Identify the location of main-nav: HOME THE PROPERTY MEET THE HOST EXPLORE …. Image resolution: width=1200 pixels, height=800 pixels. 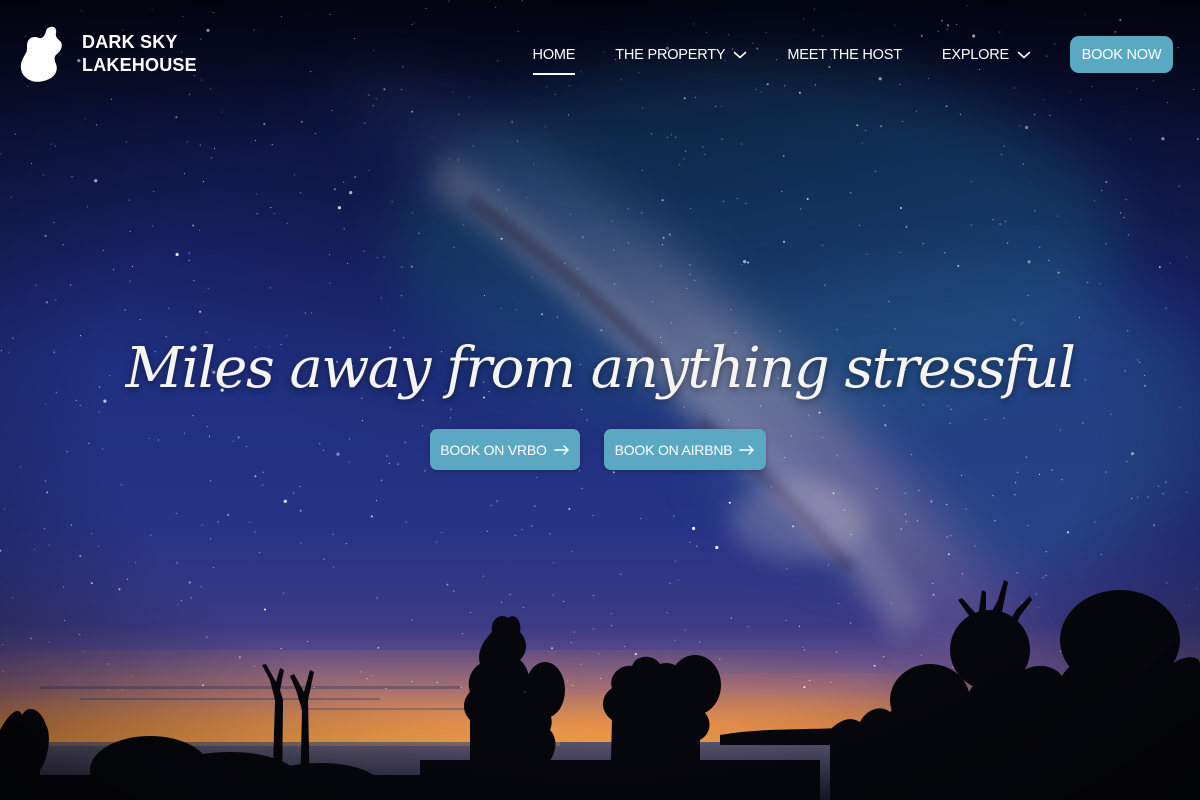
(852, 55).